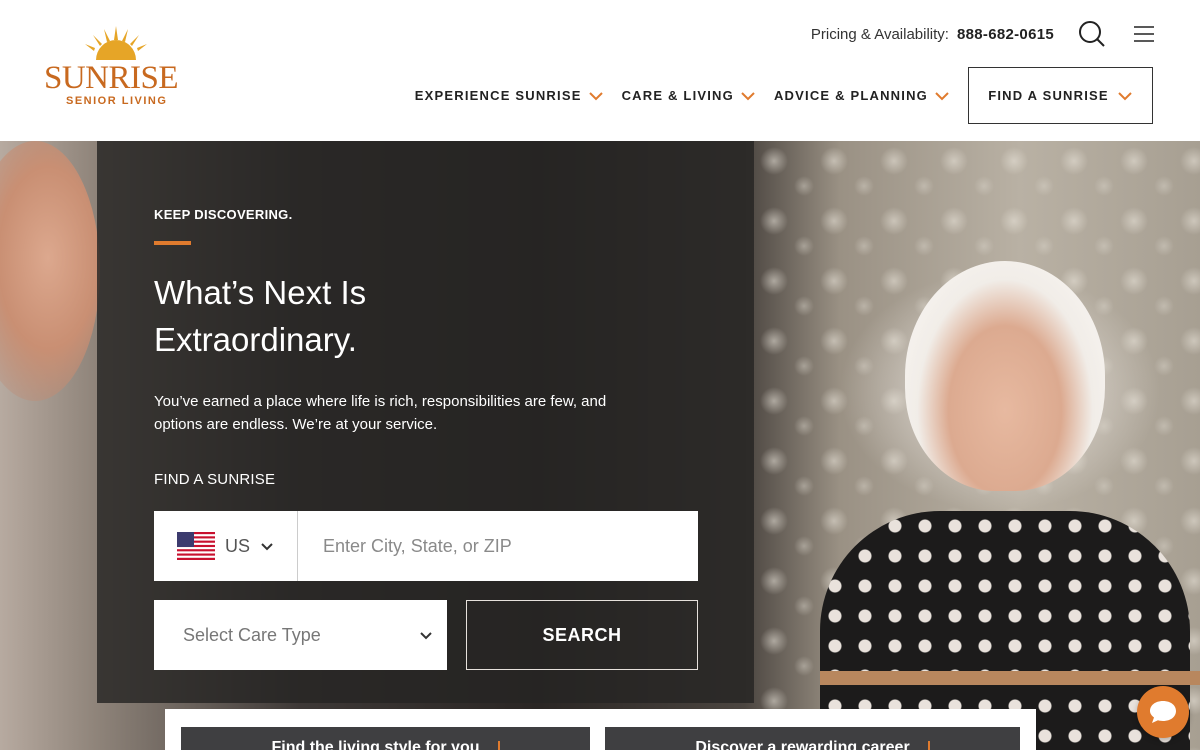  Describe the element at coordinates (1144, 34) in the screenshot. I see `hamburger-menu-icon` at that location.